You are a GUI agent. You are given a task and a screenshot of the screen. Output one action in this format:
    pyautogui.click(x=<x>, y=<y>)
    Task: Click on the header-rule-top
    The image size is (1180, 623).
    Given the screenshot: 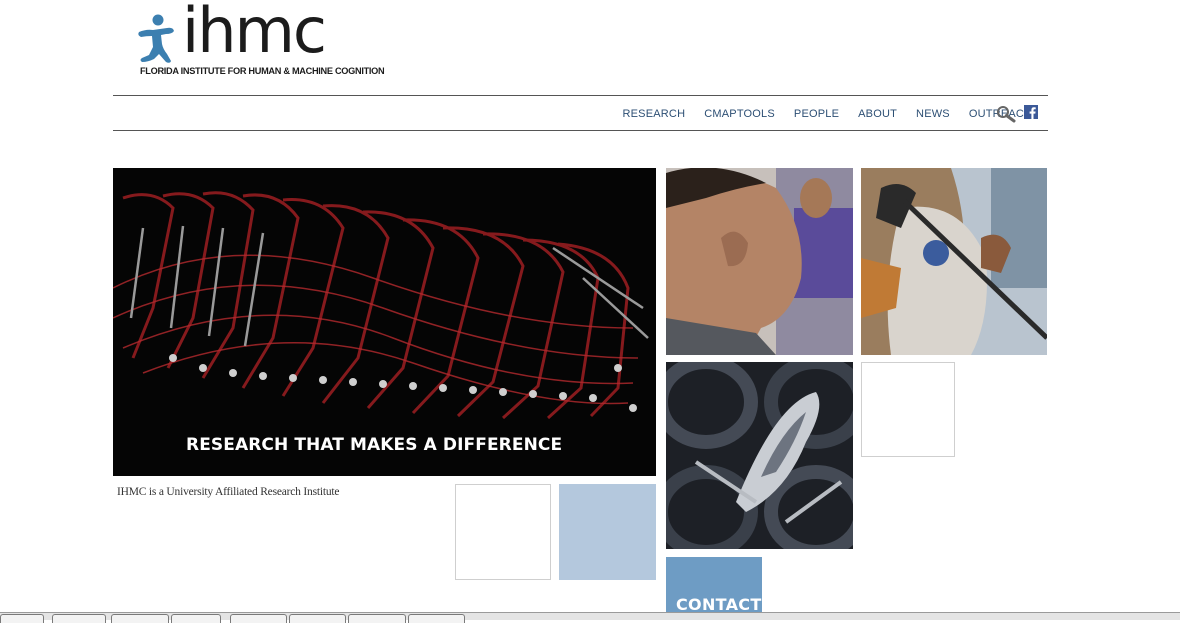 What is the action you would take?
    pyautogui.click(x=580, y=95)
    